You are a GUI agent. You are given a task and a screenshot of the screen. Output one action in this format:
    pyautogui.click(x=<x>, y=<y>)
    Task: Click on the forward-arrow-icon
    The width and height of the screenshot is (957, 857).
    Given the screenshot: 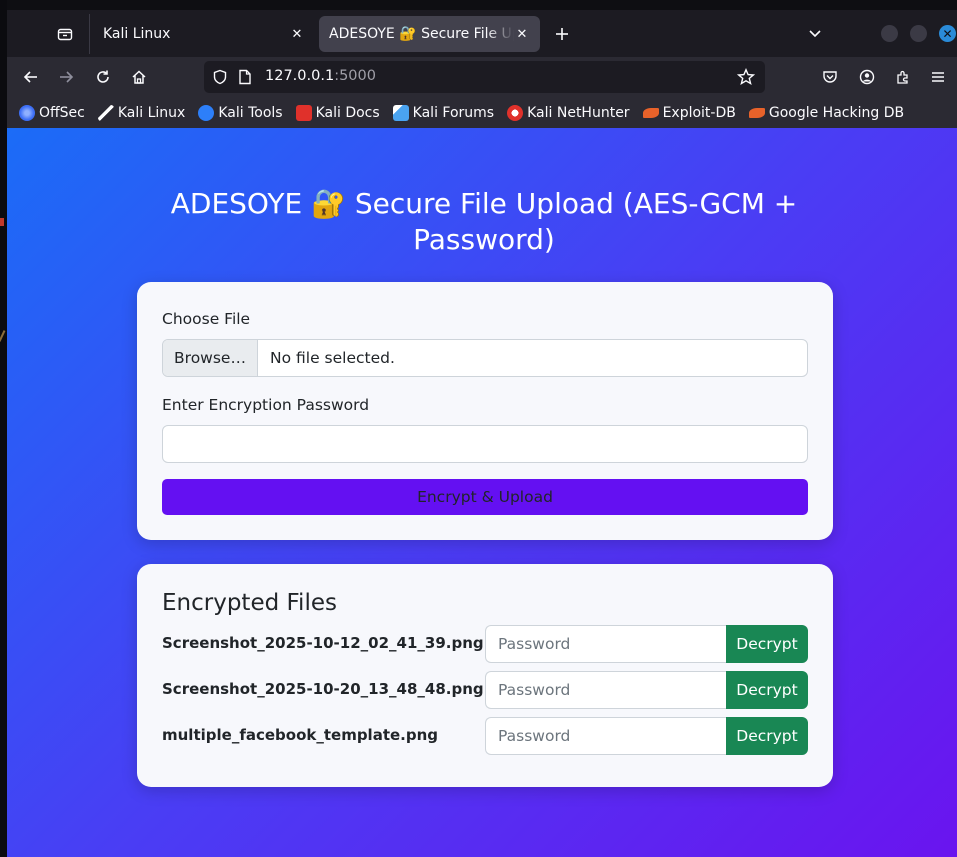 What is the action you would take?
    pyautogui.click(x=66, y=77)
    